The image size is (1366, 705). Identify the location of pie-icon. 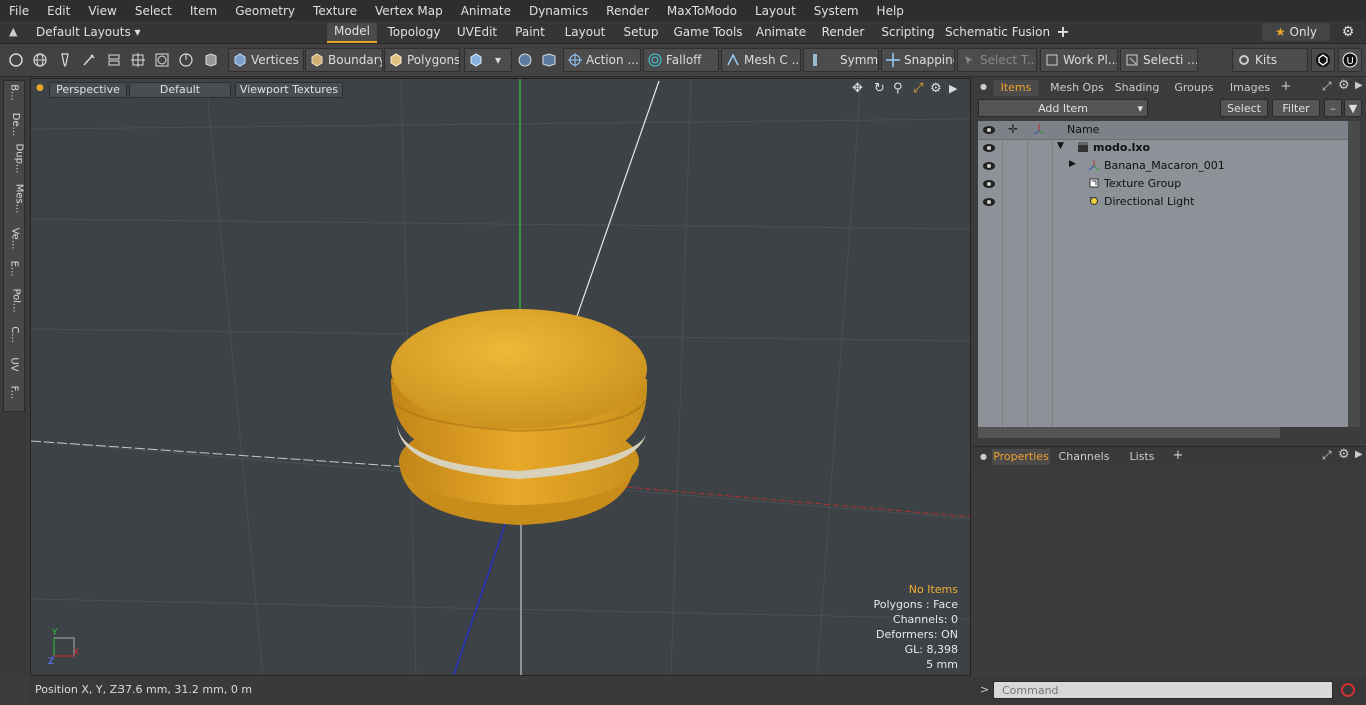
(186, 60).